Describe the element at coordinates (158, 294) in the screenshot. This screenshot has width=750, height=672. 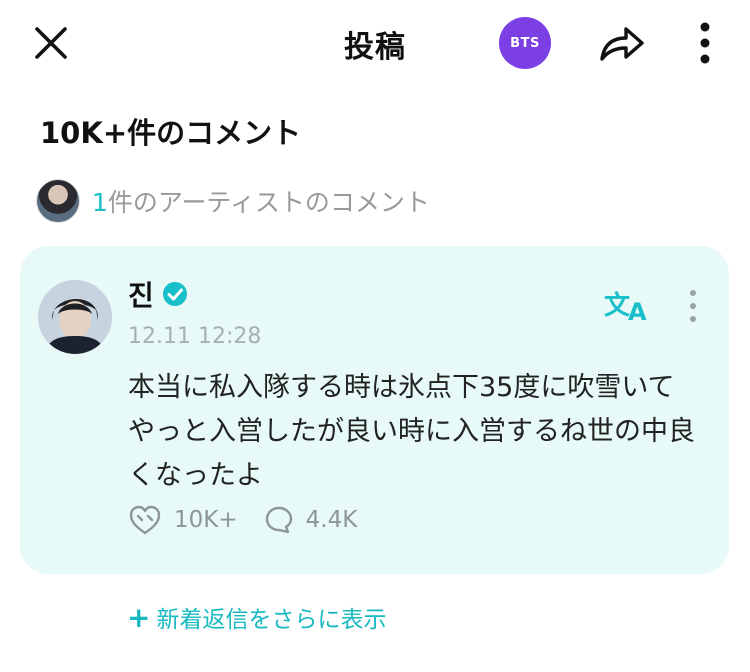
I see `author-row: 진` at that location.